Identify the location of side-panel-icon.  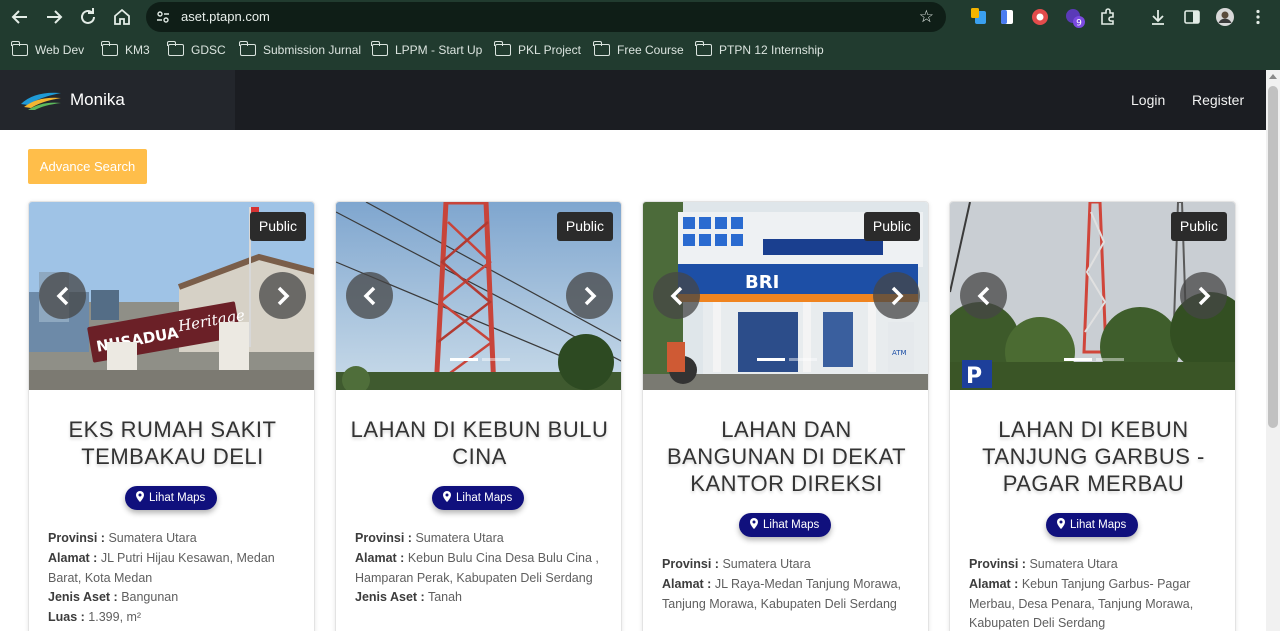
(1192, 17).